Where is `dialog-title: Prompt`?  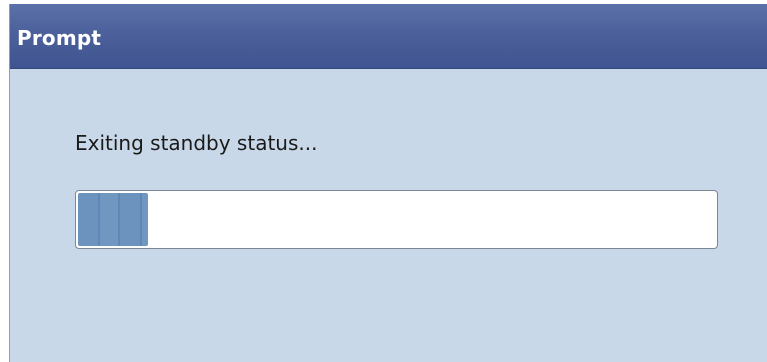
dialog-title: Prompt is located at coordinates (59, 38).